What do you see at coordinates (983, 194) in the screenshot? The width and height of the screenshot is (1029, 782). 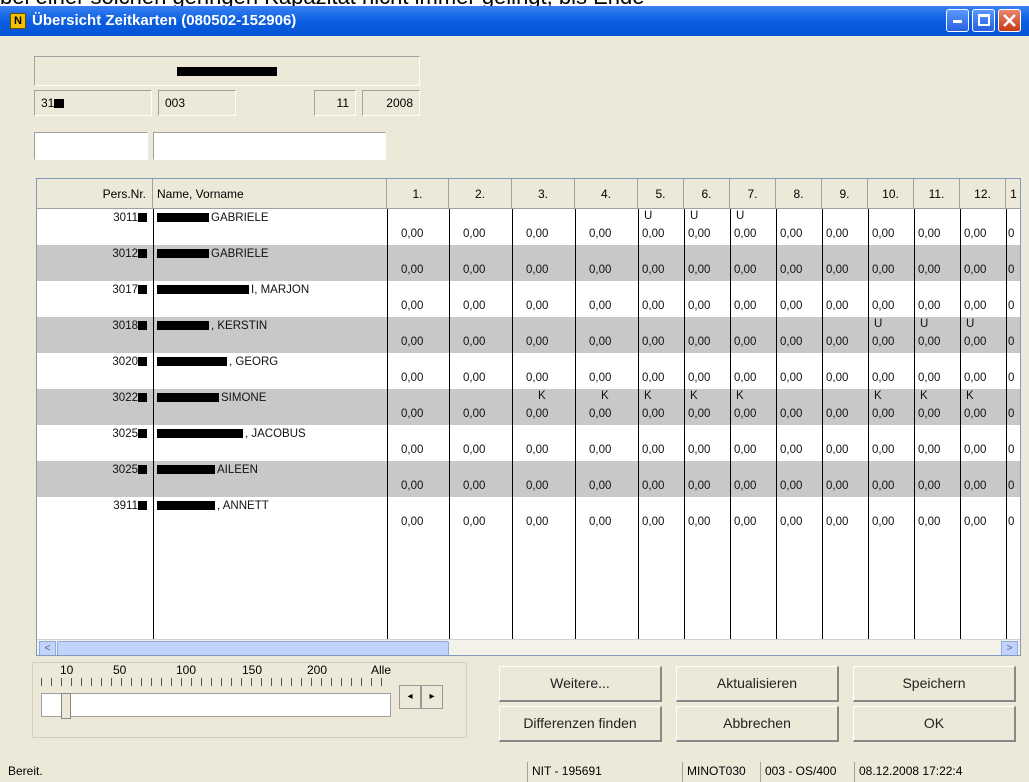 I see `col-header-day: 12.` at bounding box center [983, 194].